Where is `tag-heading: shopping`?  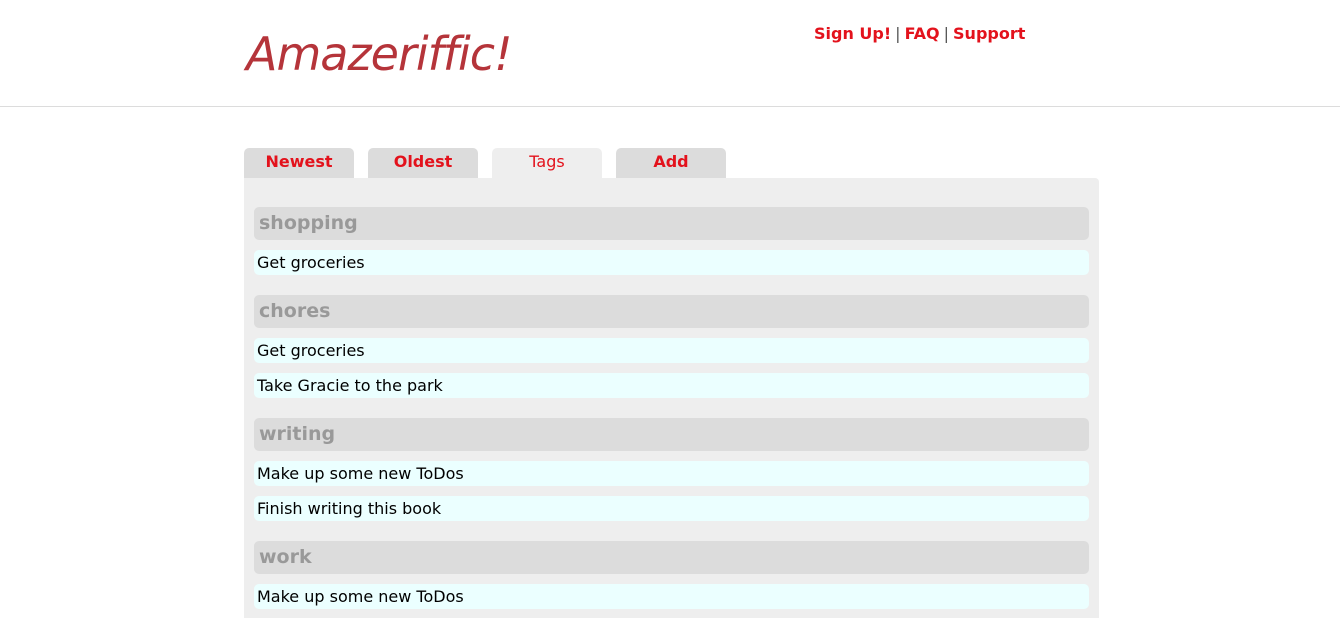
tag-heading: shopping is located at coordinates (671, 223).